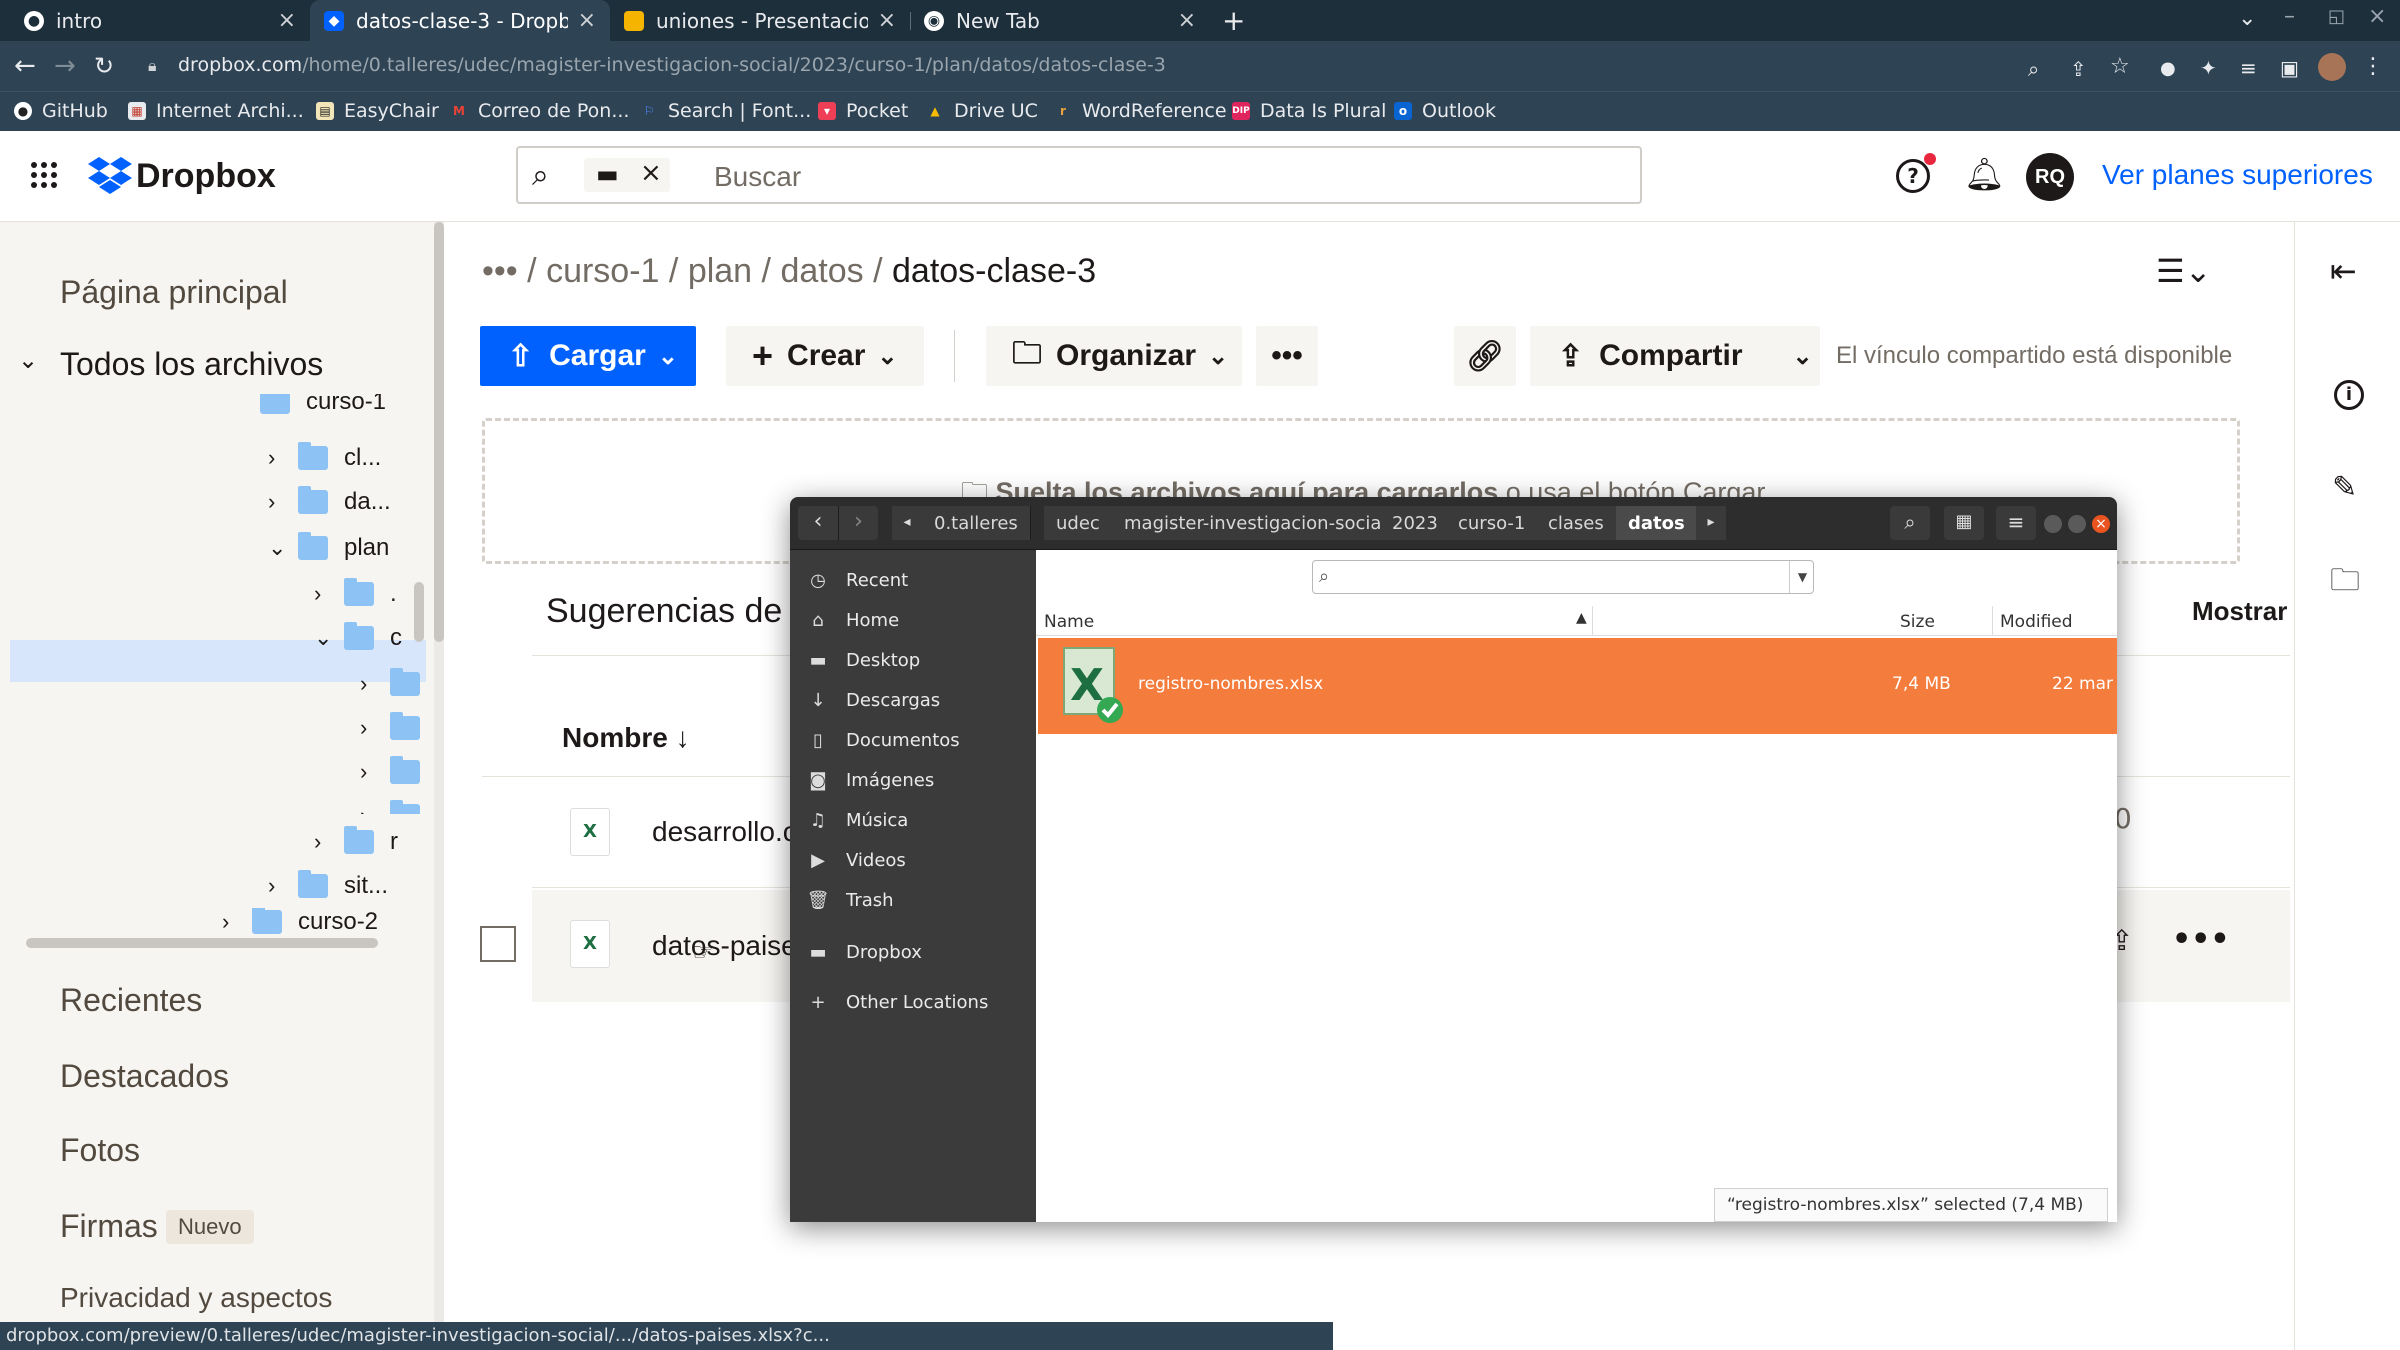 The image size is (2400, 1350). I want to click on sidebar-scrollbar-thumb, so click(439, 432).